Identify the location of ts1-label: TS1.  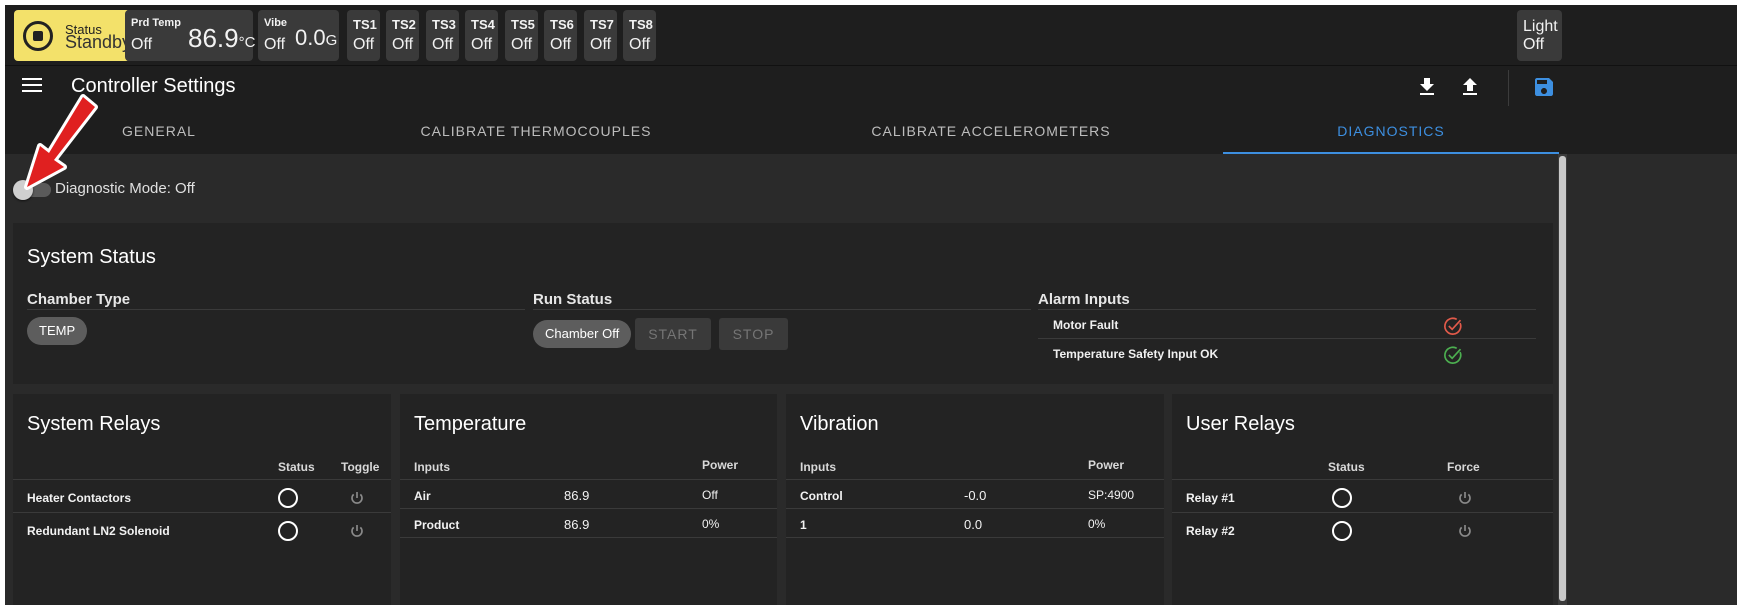
(365, 24).